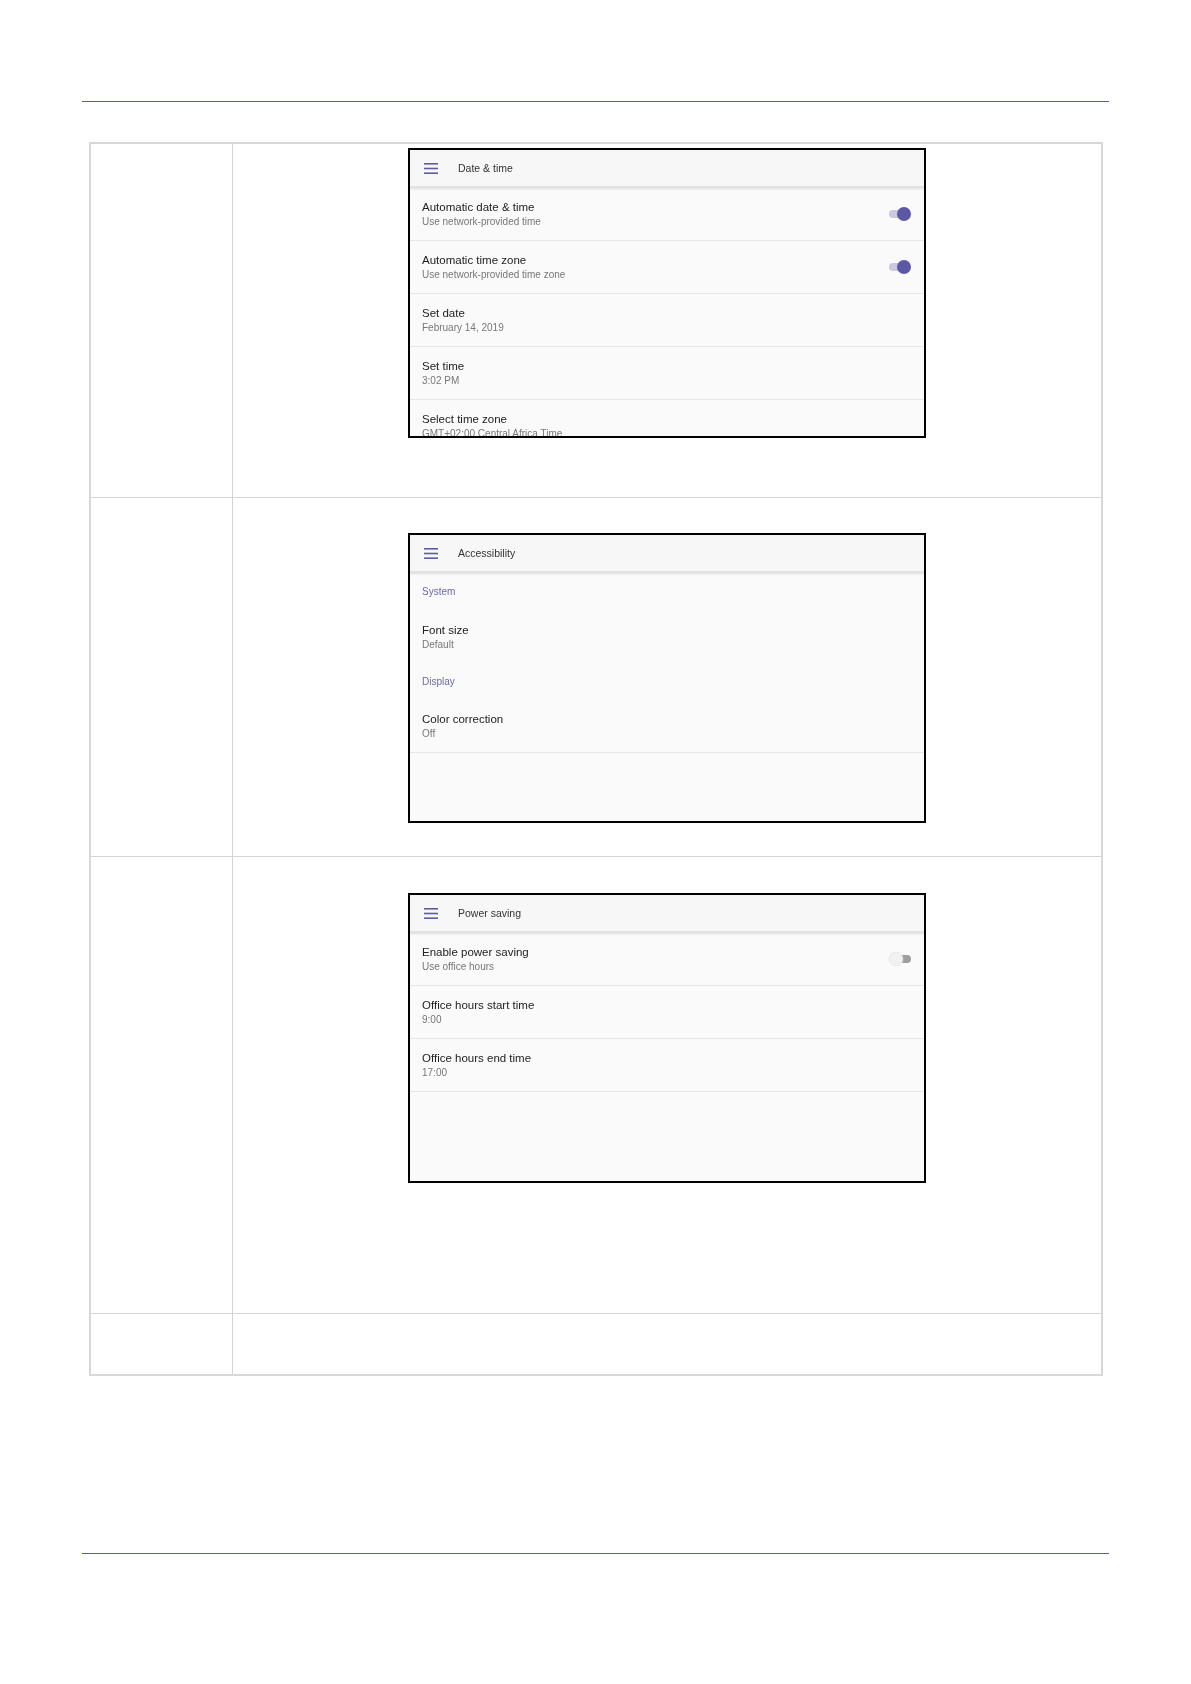 This screenshot has width=1191, height=1684. I want to click on item-title: Office hours end time, so click(477, 1058).